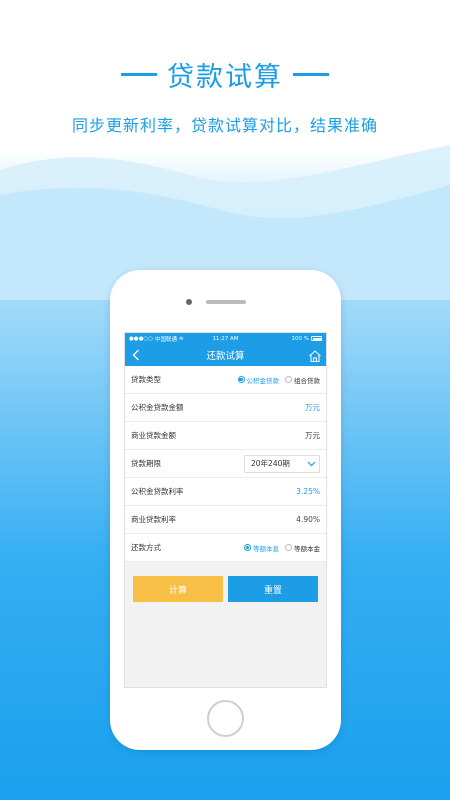 This screenshot has height=800, width=450. I want to click on radio-equal-principal-label: 等额本金, so click(307, 548).